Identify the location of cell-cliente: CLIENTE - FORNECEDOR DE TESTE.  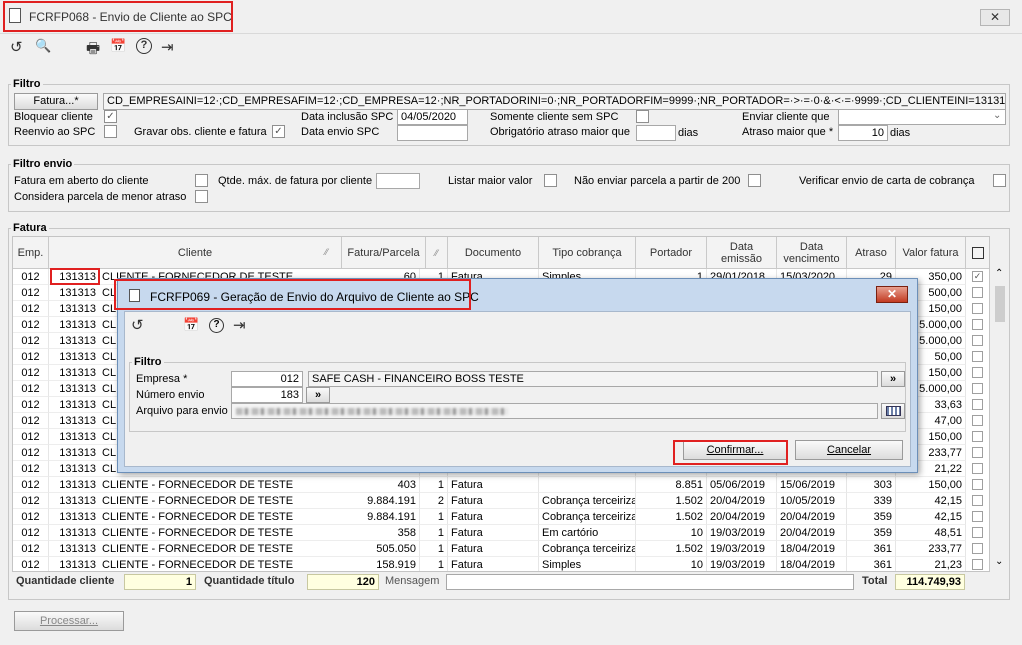
(220, 564).